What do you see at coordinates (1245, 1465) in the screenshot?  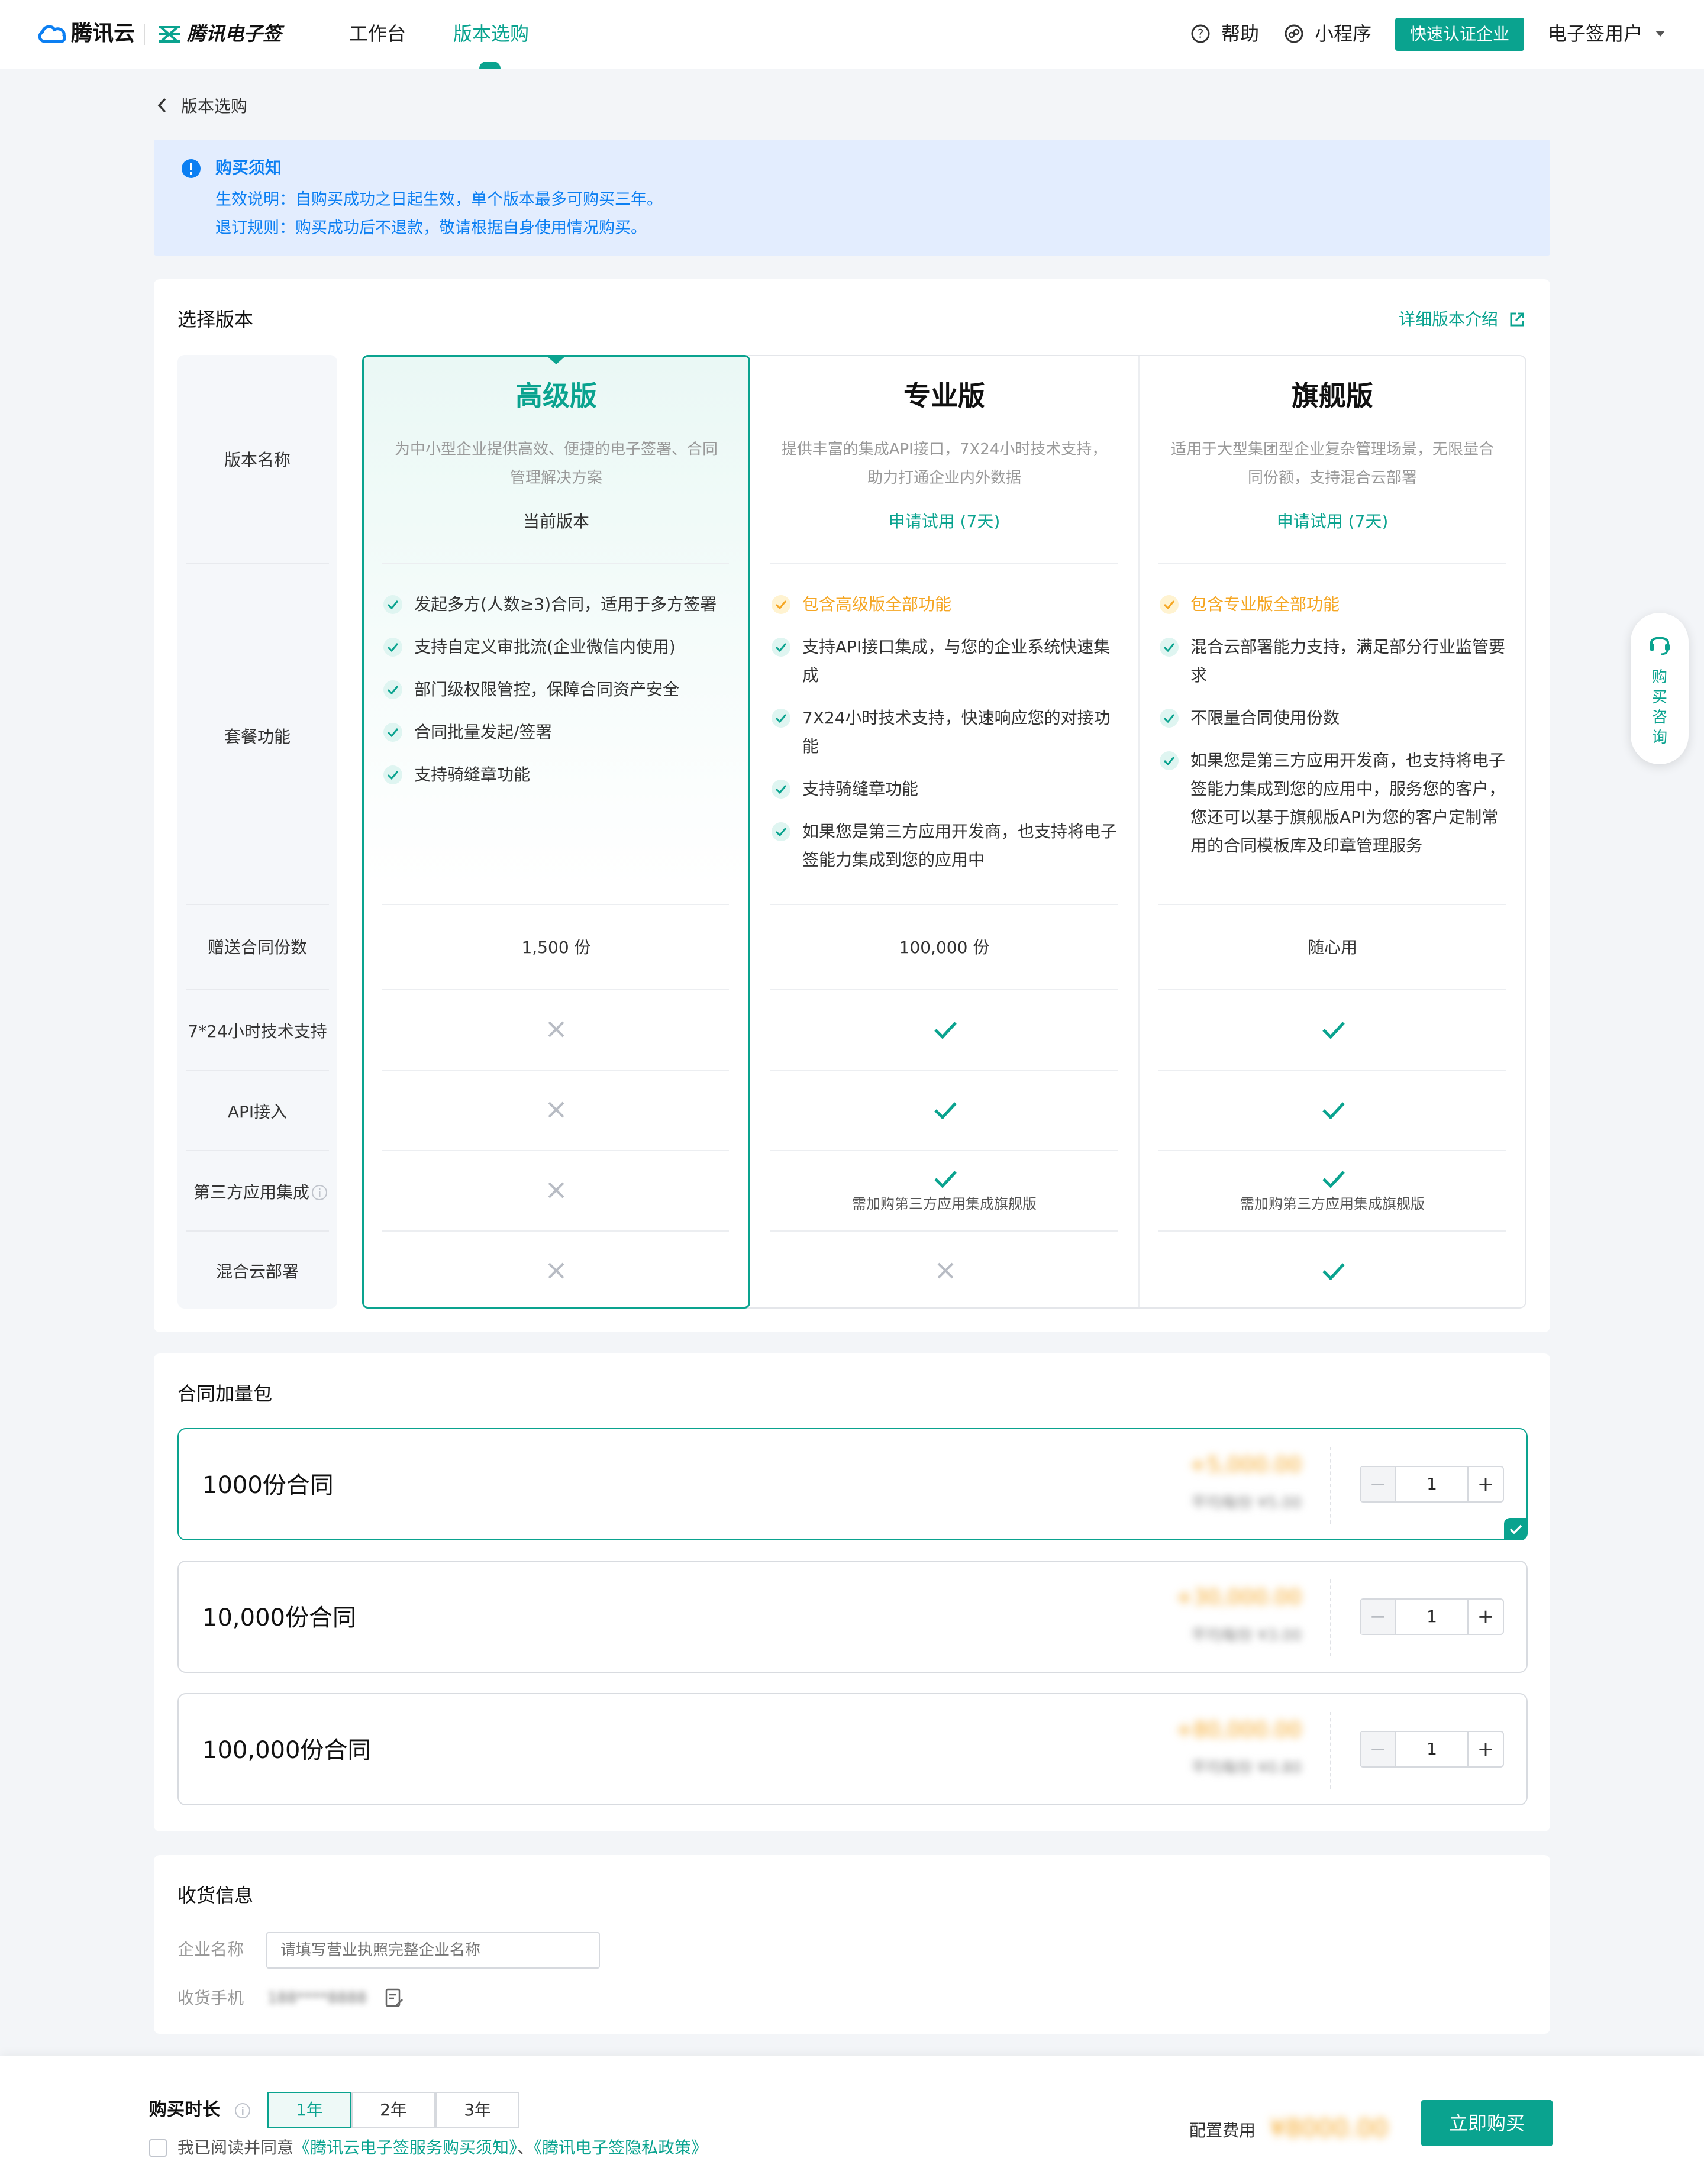 I see `package-price-blurred: +5,000.00` at bounding box center [1245, 1465].